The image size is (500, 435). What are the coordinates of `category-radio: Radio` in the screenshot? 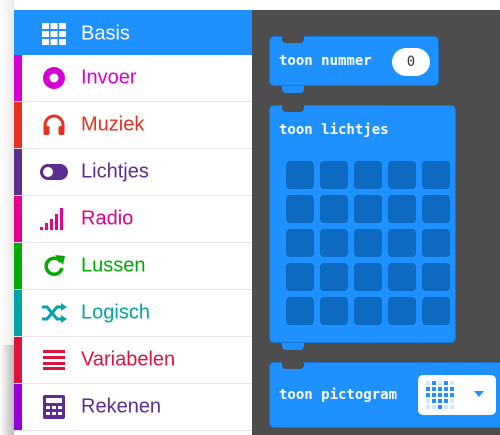 It's located at (133, 219).